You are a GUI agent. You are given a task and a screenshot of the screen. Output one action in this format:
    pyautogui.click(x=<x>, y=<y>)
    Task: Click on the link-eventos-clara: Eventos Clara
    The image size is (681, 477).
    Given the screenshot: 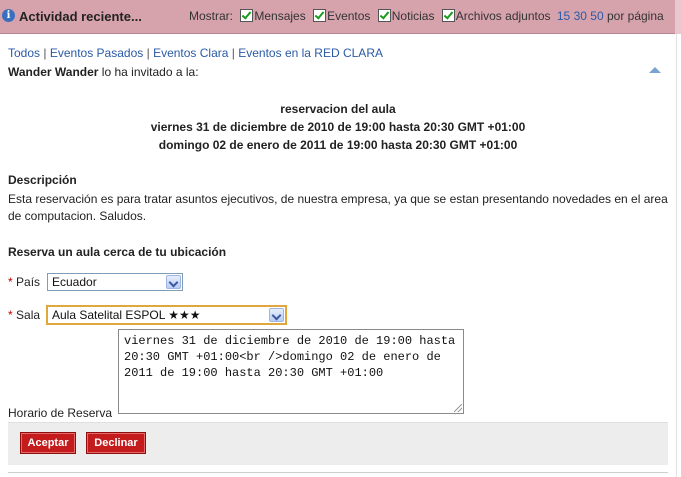 What is the action you would take?
    pyautogui.click(x=190, y=53)
    